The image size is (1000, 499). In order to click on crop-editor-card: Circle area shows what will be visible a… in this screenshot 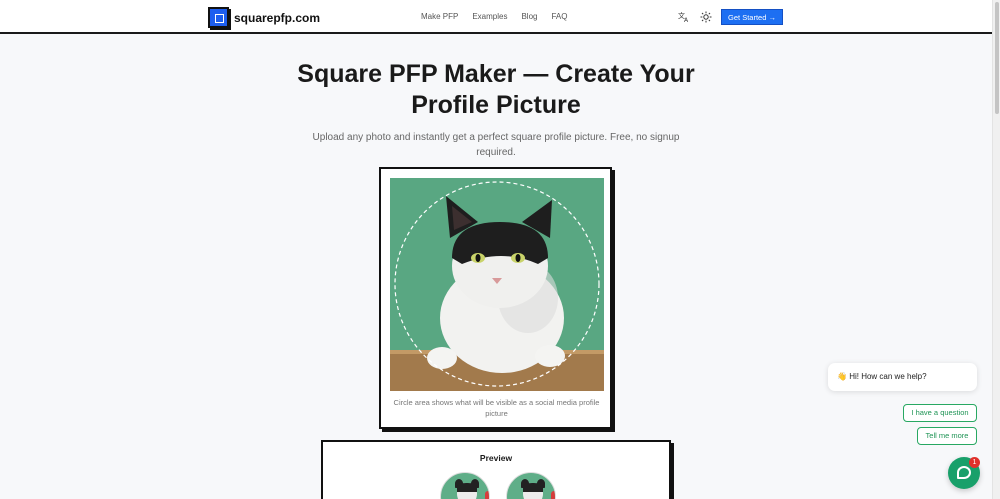, I will do `click(495, 298)`.